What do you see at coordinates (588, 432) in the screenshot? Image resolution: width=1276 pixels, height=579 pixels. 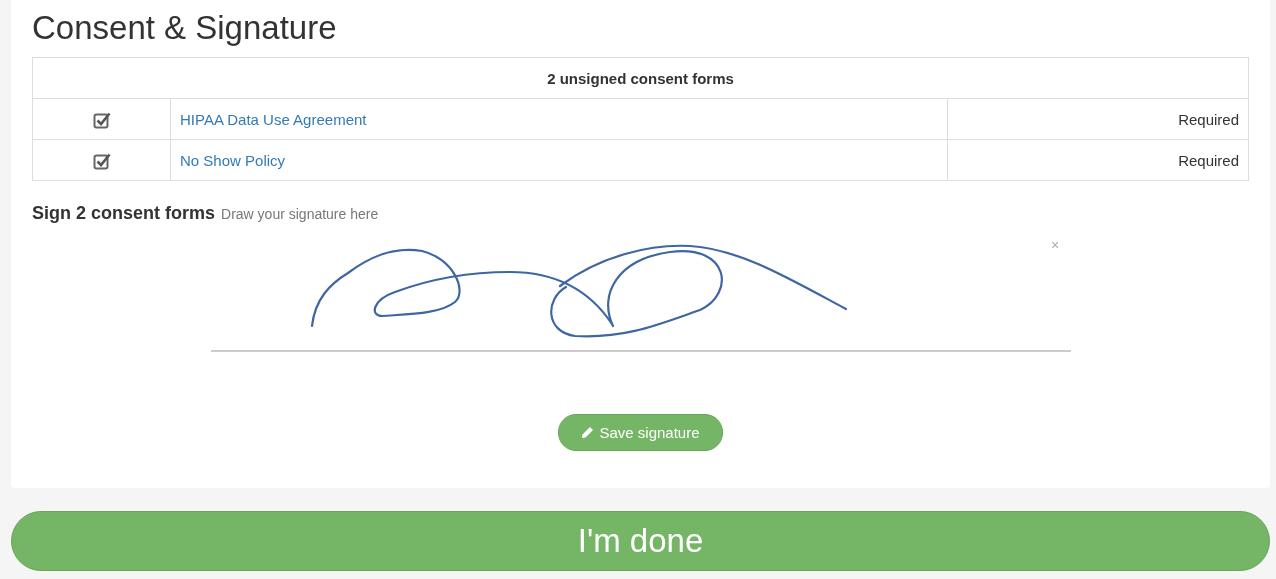 I see `pencil-icon` at bounding box center [588, 432].